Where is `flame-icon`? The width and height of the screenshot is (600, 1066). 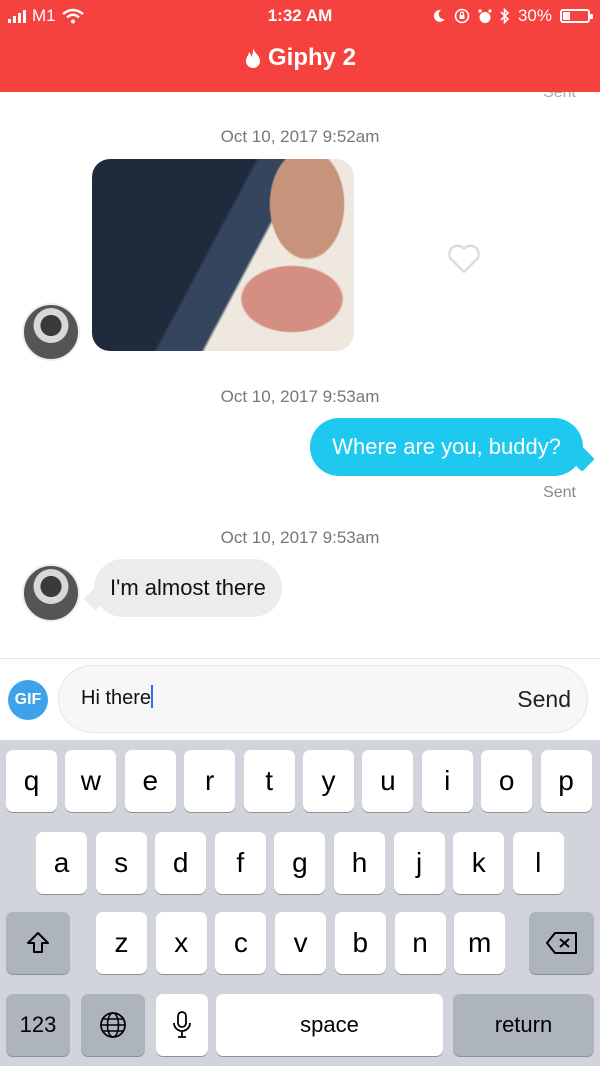
flame-icon is located at coordinates (252, 58).